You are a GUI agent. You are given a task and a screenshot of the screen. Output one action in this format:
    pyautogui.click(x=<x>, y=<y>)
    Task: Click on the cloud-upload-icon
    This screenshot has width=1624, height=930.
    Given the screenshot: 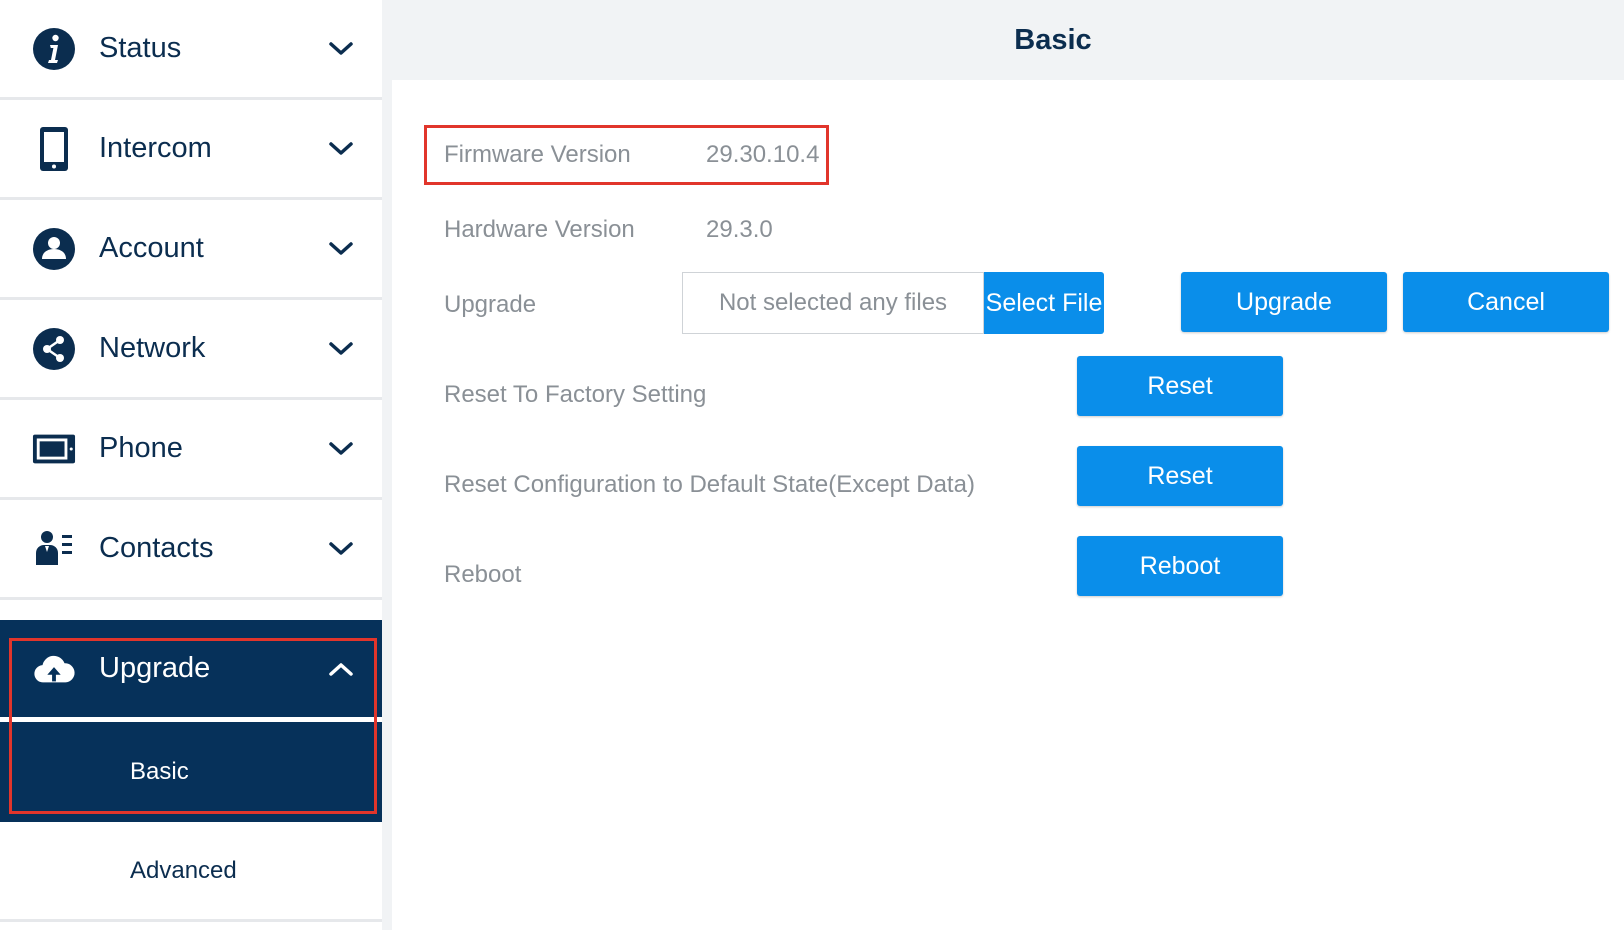 What is the action you would take?
    pyautogui.click(x=54, y=669)
    